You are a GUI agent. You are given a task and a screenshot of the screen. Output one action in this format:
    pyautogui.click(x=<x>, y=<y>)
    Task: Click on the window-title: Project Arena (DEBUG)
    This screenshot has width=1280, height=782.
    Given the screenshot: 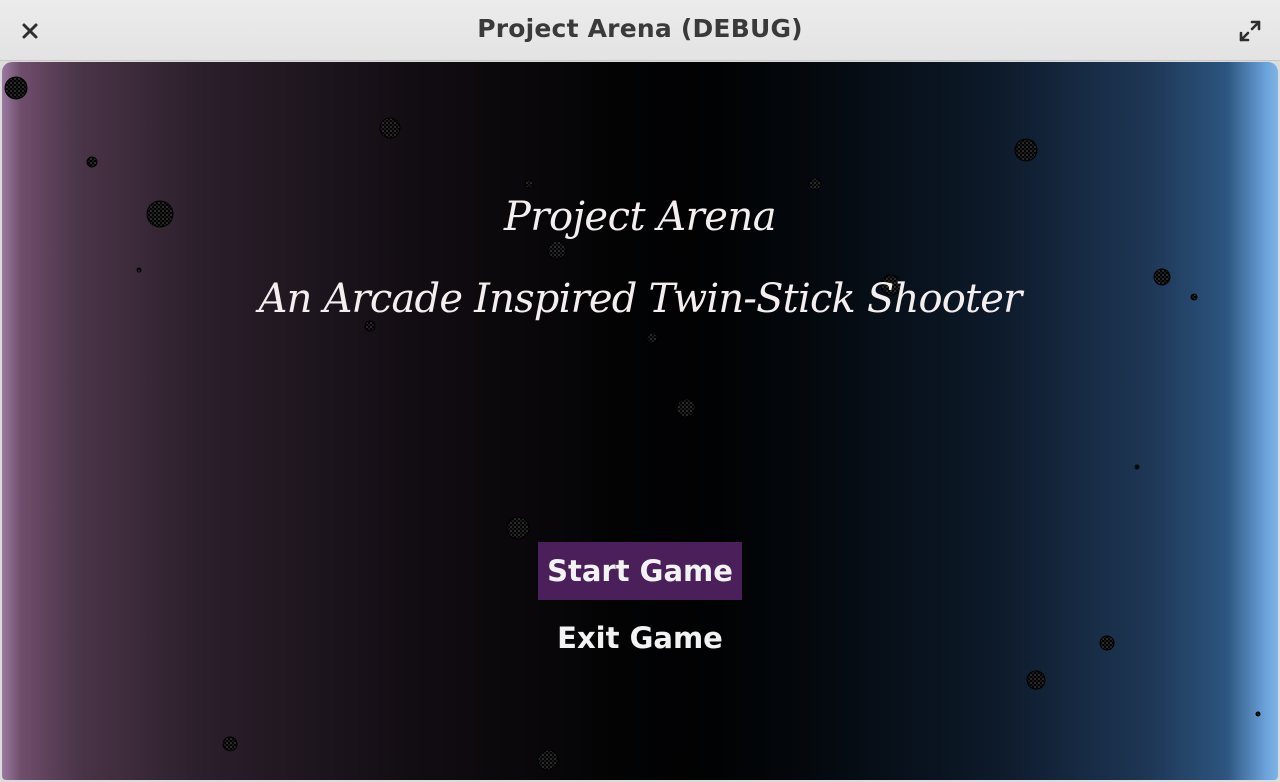 What is the action you would take?
    pyautogui.click(x=640, y=28)
    